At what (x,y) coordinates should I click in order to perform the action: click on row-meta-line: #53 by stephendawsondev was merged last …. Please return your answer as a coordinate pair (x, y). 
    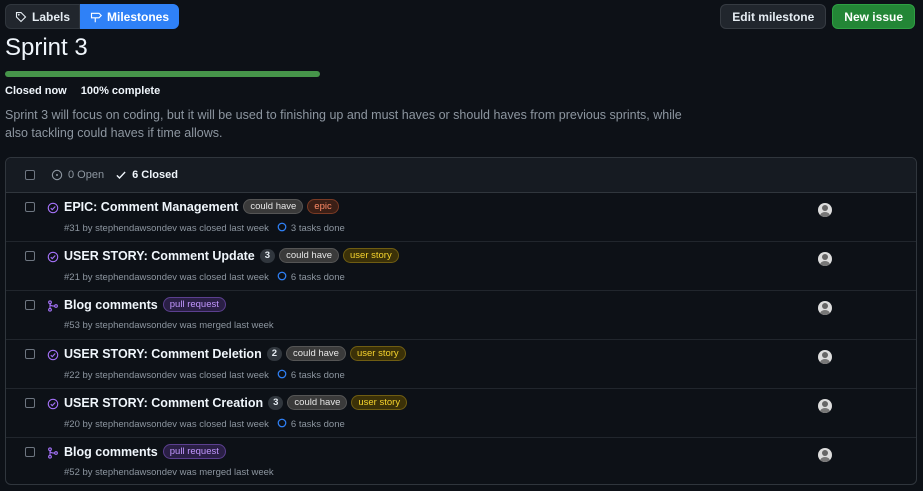
    Looking at the image, I should click on (169, 325).